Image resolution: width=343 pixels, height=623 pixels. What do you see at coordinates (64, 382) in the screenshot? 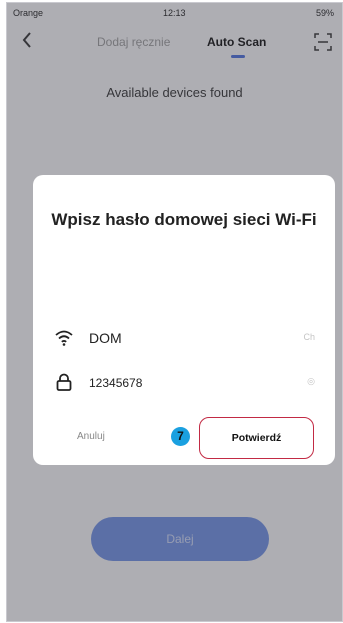
I see `lock-icon` at bounding box center [64, 382].